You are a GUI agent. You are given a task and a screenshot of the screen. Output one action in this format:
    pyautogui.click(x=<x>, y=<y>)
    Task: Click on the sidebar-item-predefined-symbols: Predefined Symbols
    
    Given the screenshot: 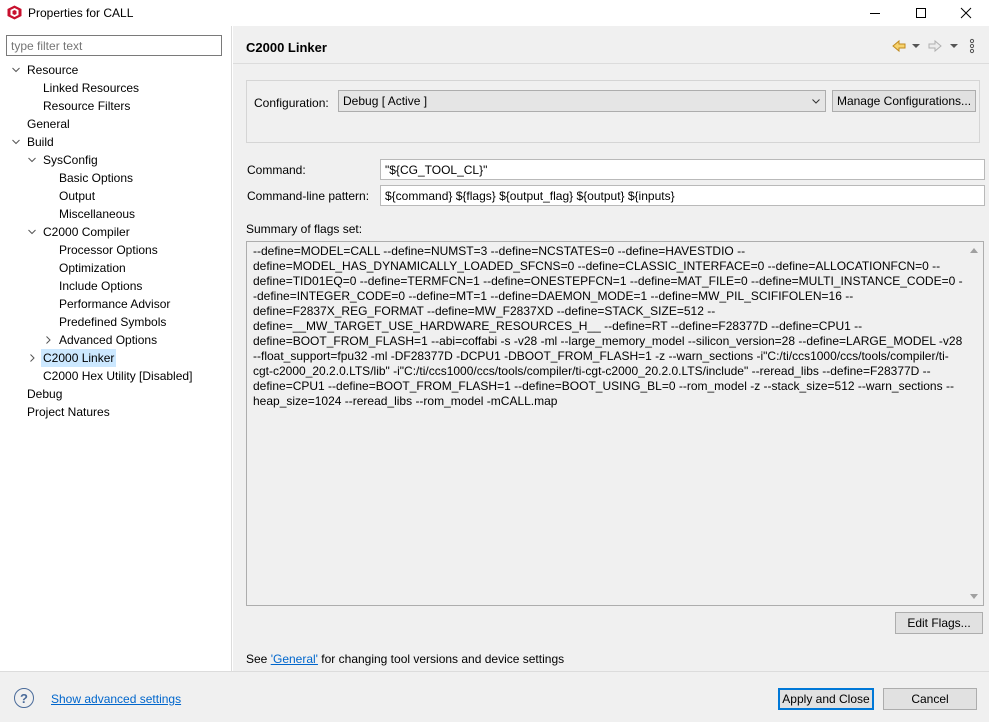 What is the action you would take?
    pyautogui.click(x=115, y=322)
    